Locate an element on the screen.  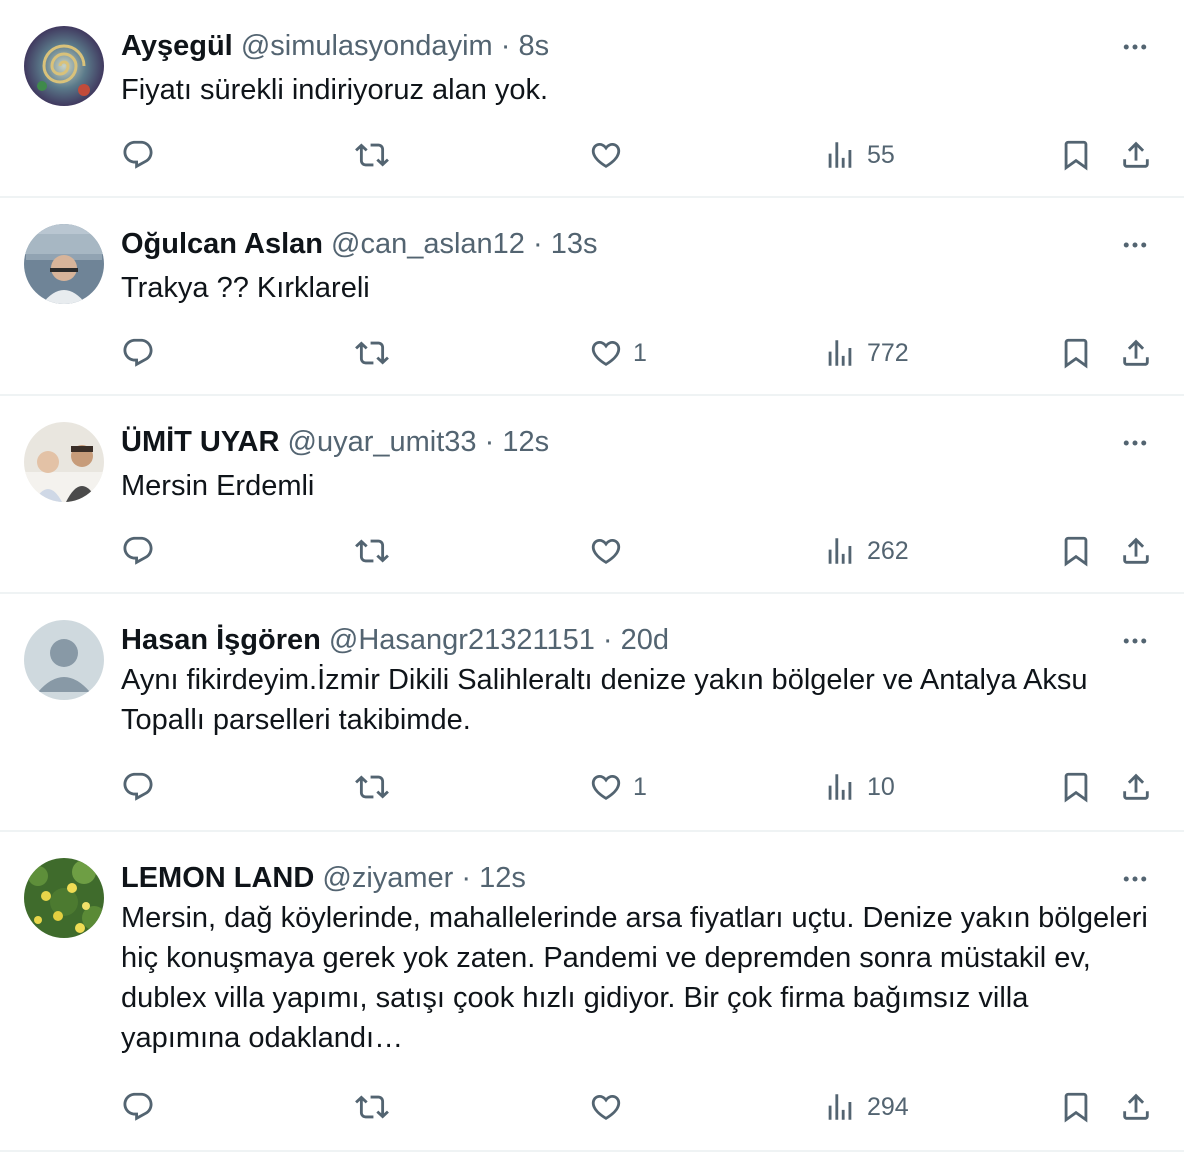
tweet-header: Oğulcan Aslan @can_aslan12 · 13s is located at coordinates (622, 244).